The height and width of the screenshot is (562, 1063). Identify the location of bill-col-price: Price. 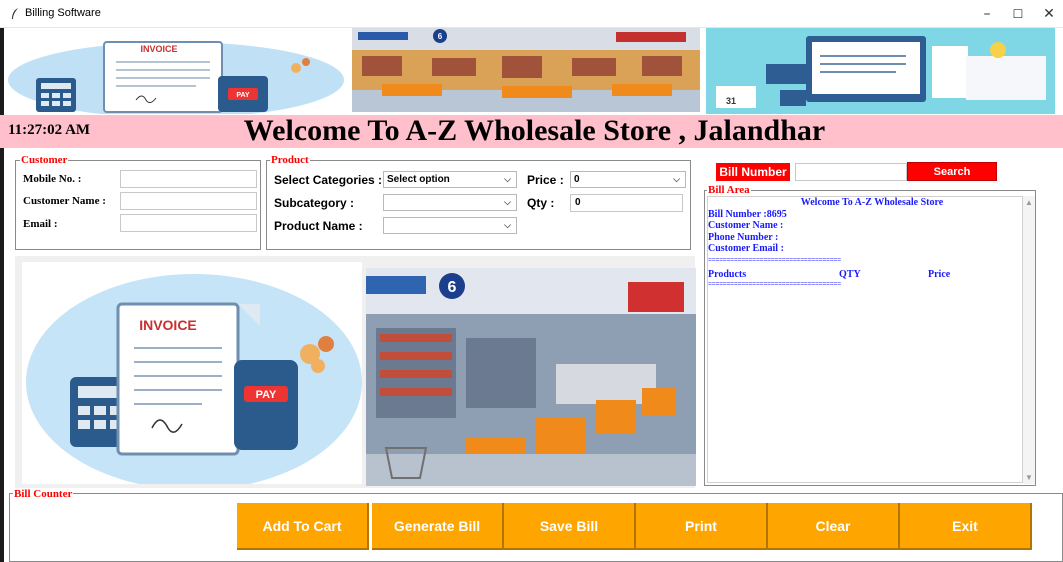
(939, 274).